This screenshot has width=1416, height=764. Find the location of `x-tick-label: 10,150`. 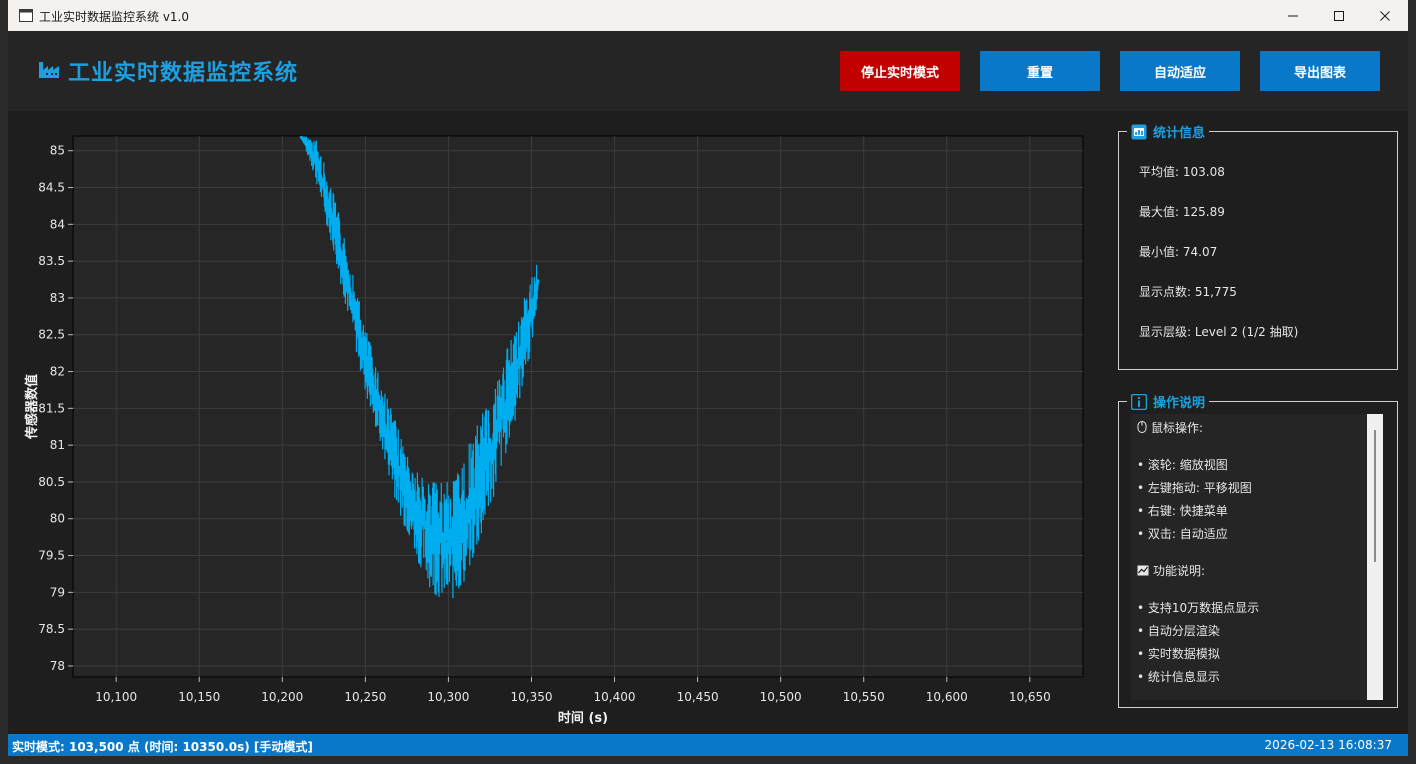

x-tick-label: 10,150 is located at coordinates (199, 697).